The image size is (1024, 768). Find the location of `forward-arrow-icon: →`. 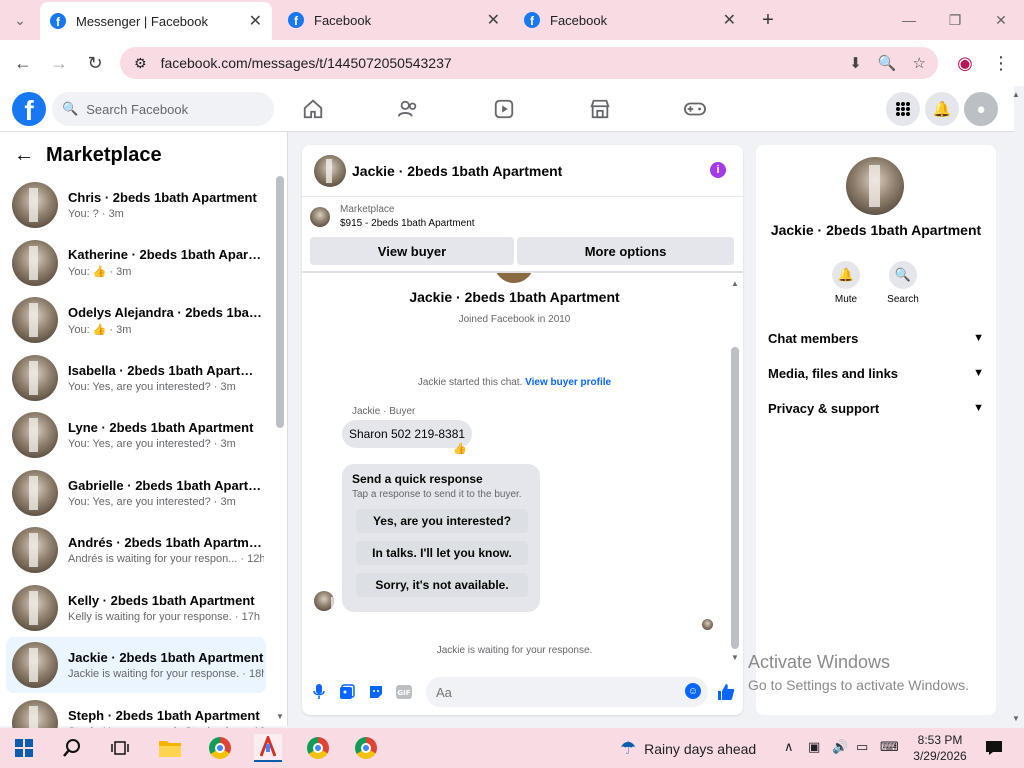

forward-arrow-icon: → is located at coordinates (59, 63).